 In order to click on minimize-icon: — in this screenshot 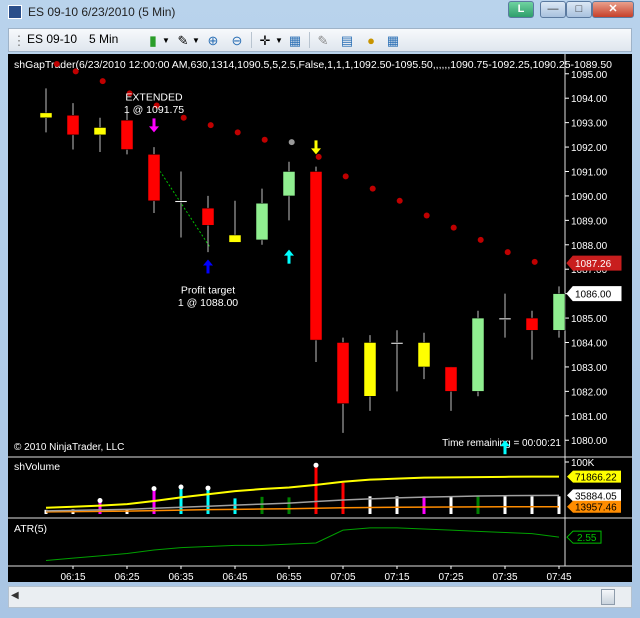, I will do `click(553, 9)`.